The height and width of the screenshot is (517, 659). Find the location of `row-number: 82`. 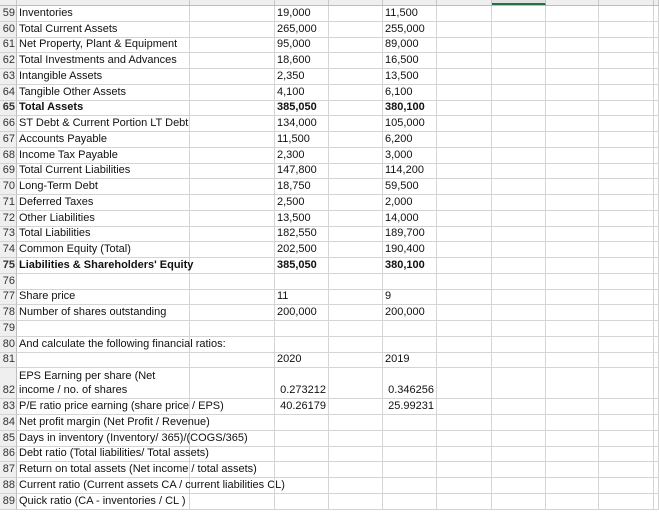

row-number: 82 is located at coordinates (8, 384).